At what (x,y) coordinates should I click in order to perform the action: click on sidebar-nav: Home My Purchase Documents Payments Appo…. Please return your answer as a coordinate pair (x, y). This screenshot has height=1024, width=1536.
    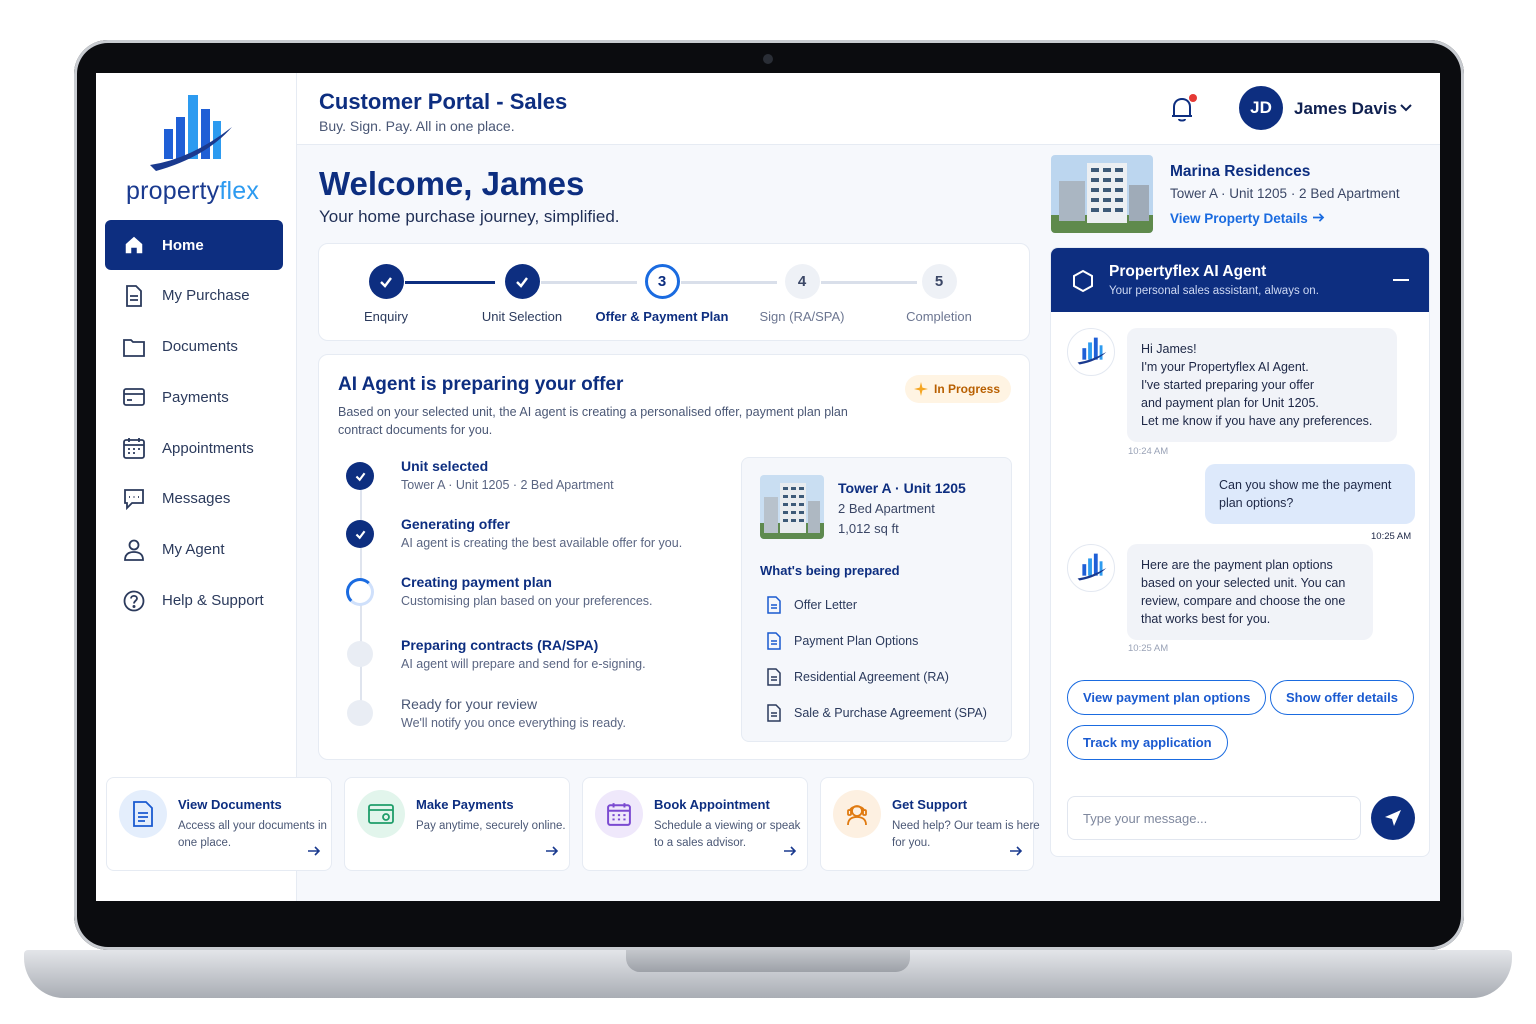
    Looking at the image, I should click on (194, 423).